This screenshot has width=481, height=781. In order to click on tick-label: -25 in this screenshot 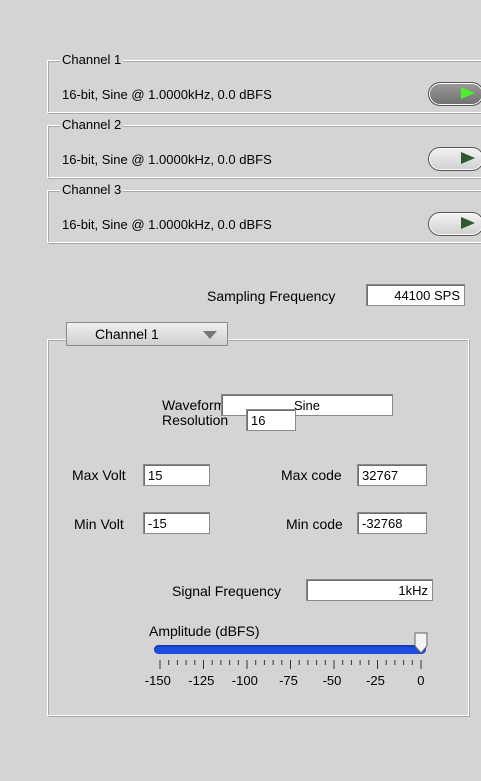, I will do `click(375, 680)`.